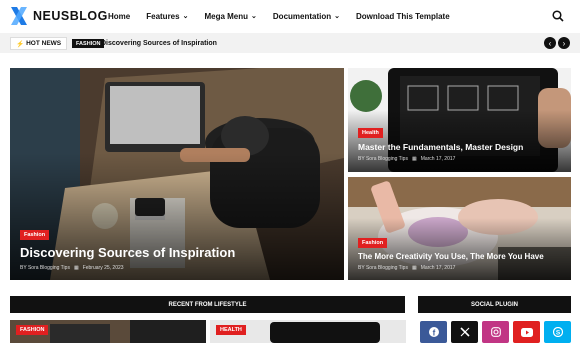  I want to click on featured-top-title: Master the Fundamentals, Master Design, so click(440, 147).